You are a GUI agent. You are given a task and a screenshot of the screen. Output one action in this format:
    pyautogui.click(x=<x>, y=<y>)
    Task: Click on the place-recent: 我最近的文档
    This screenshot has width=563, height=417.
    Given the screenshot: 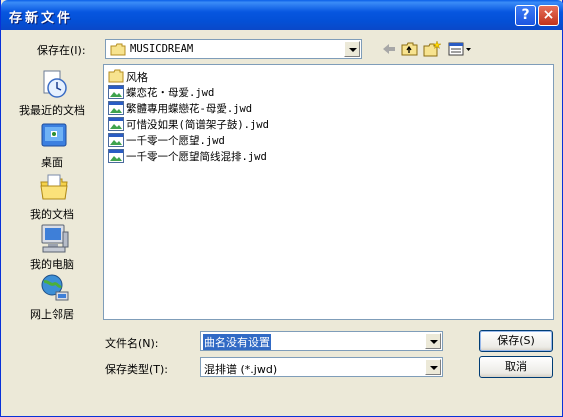 What is the action you would take?
    pyautogui.click(x=52, y=93)
    